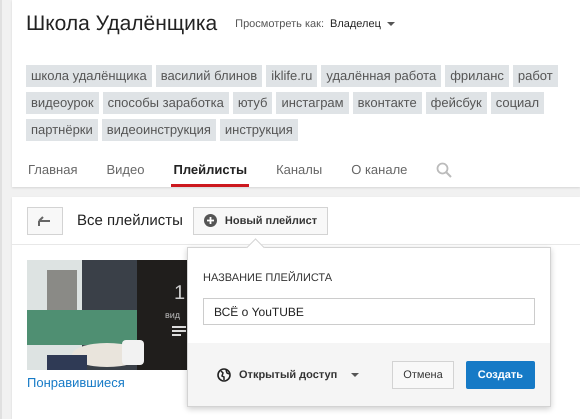 Image resolution: width=580 pixels, height=419 pixels. Describe the element at coordinates (172, 315) in the screenshot. I see `video-count-label: вид` at that location.